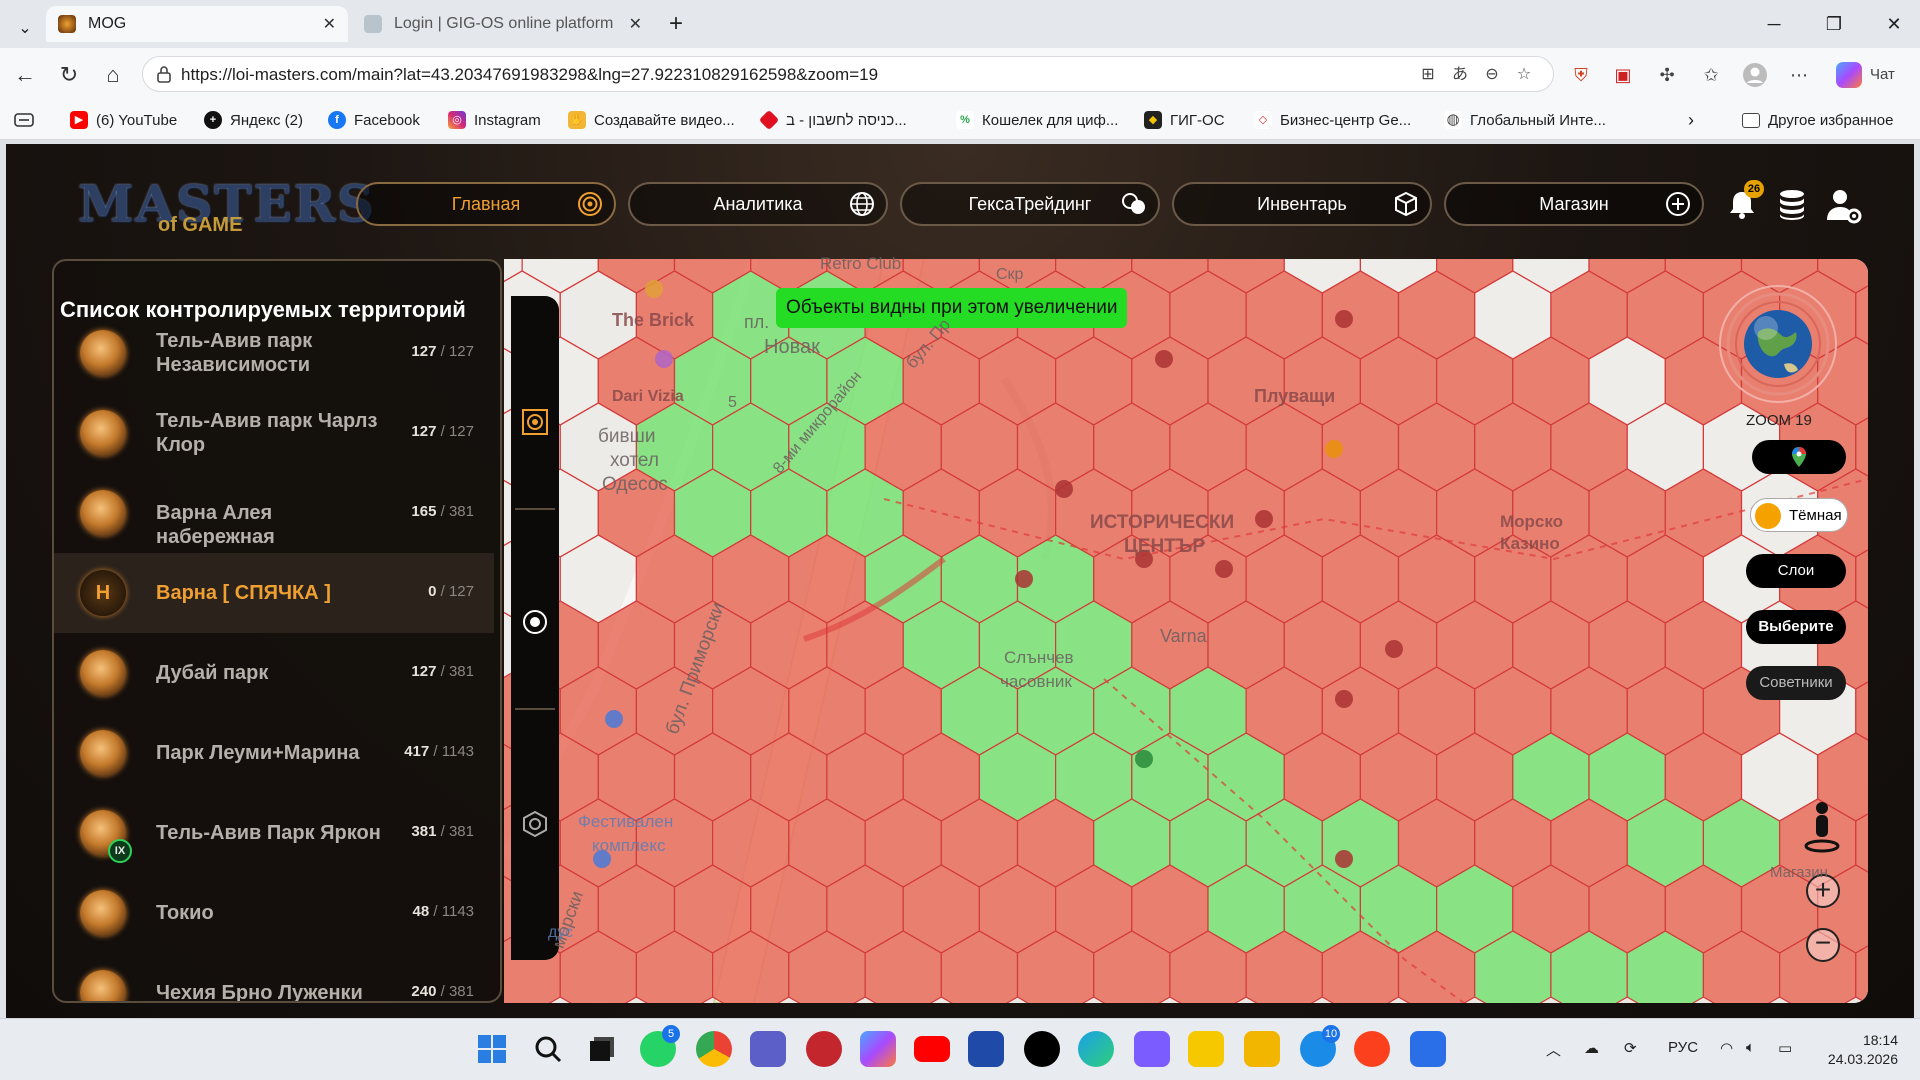  I want to click on territory-row: Тель-Авив парк Чарлз Клор 127 / 127, so click(274, 433).